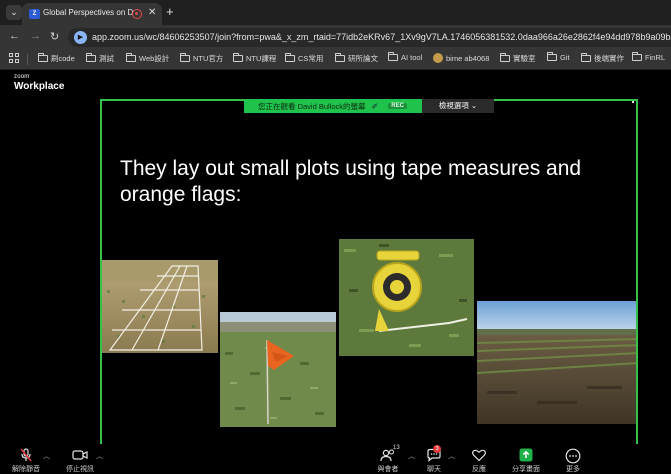 The width and height of the screenshot is (671, 474). What do you see at coordinates (56, 58) in the screenshot?
I see `bookmark-item: 刷code` at bounding box center [56, 58].